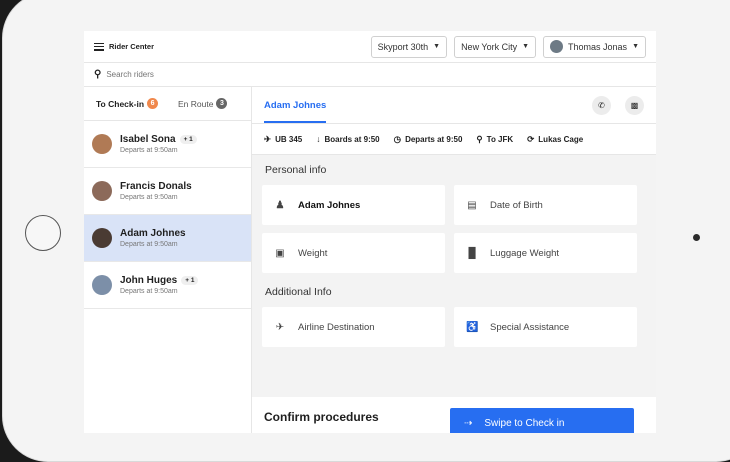 This screenshot has width=730, height=462. I want to click on helicopter-icon: ✈, so click(268, 138).